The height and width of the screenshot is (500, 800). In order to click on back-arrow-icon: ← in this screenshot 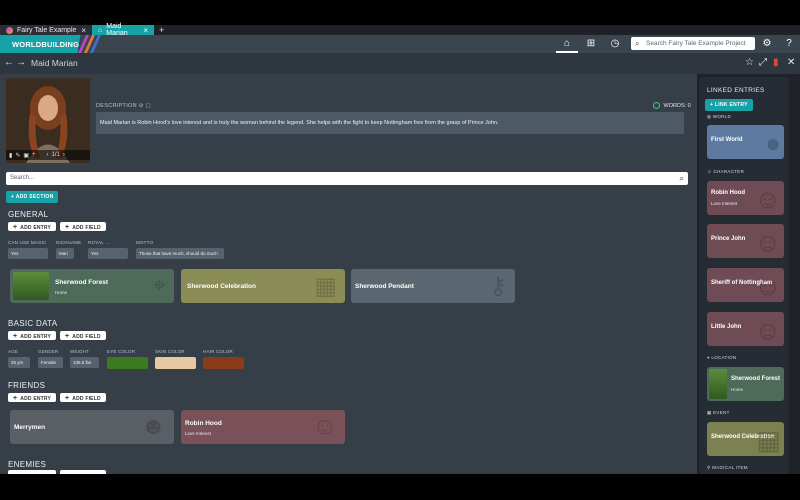, I will do `click(9, 62)`.